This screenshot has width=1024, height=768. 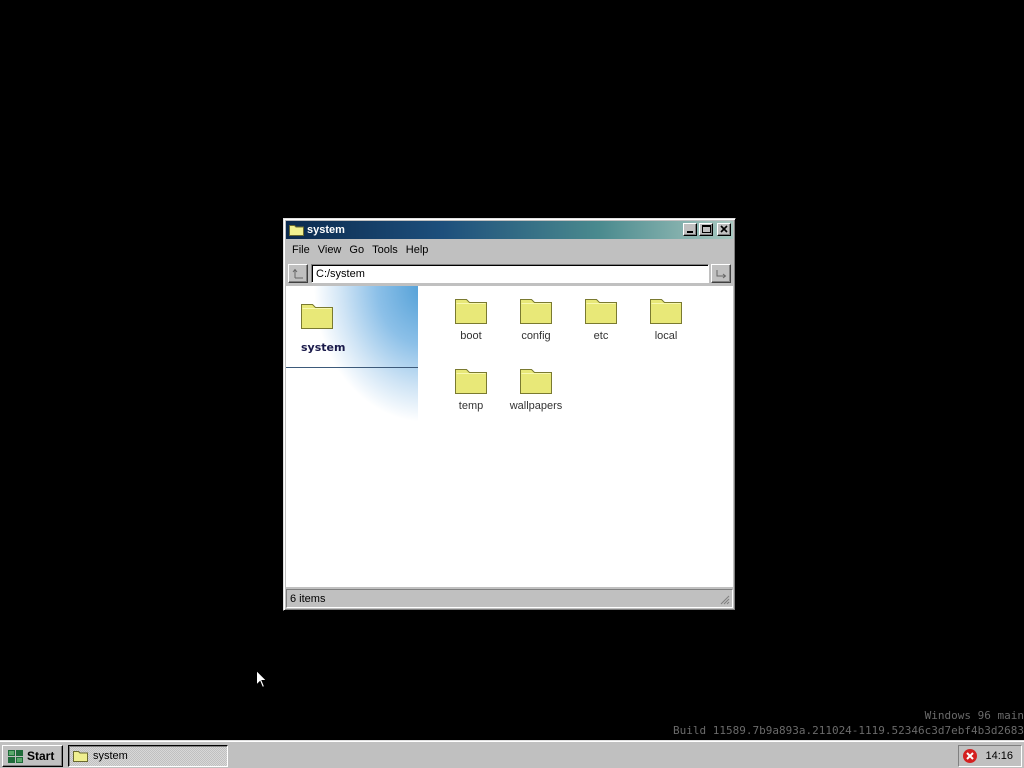 I want to click on start-button: Start, so click(x=32, y=756).